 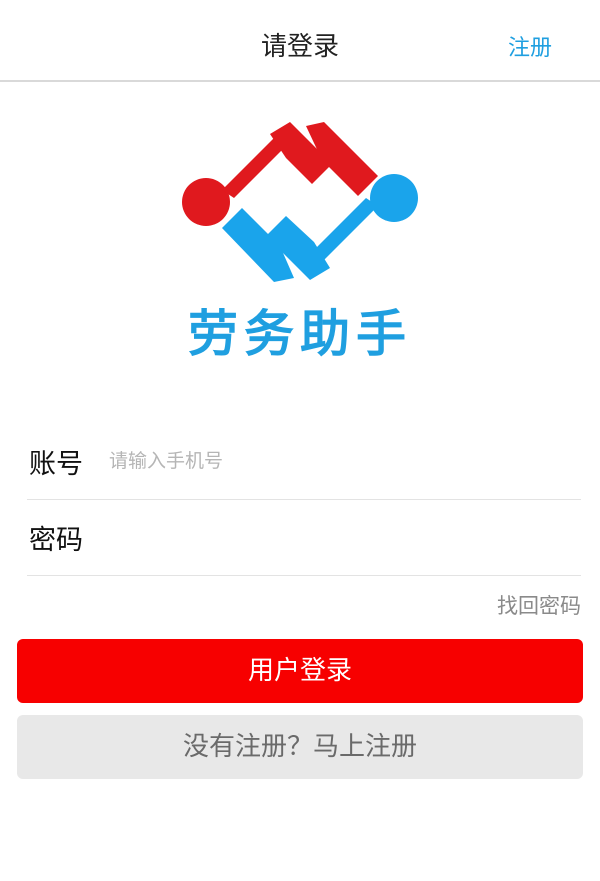 I want to click on red-dot, so click(x=206, y=202).